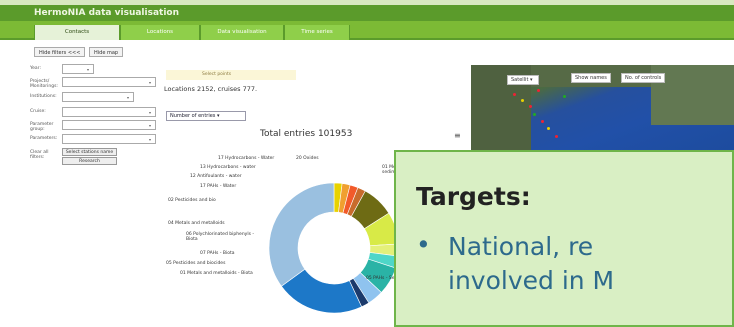  Describe the element at coordinates (43, 96) in the screenshot. I see `filter-label: Institutions:` at that location.